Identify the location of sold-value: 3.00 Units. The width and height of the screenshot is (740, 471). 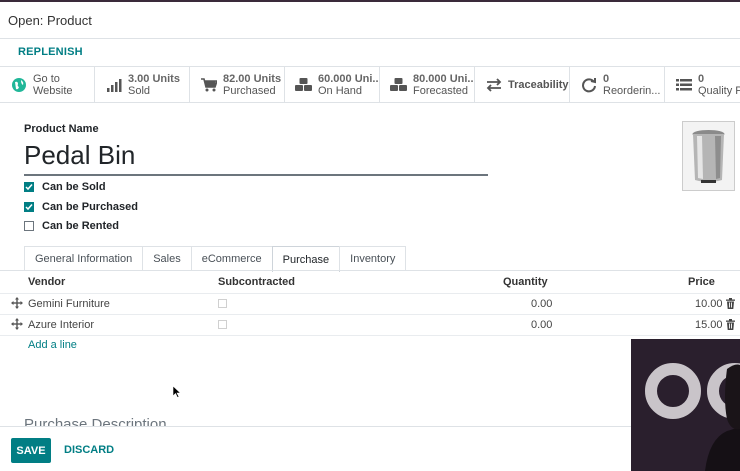
(154, 79).